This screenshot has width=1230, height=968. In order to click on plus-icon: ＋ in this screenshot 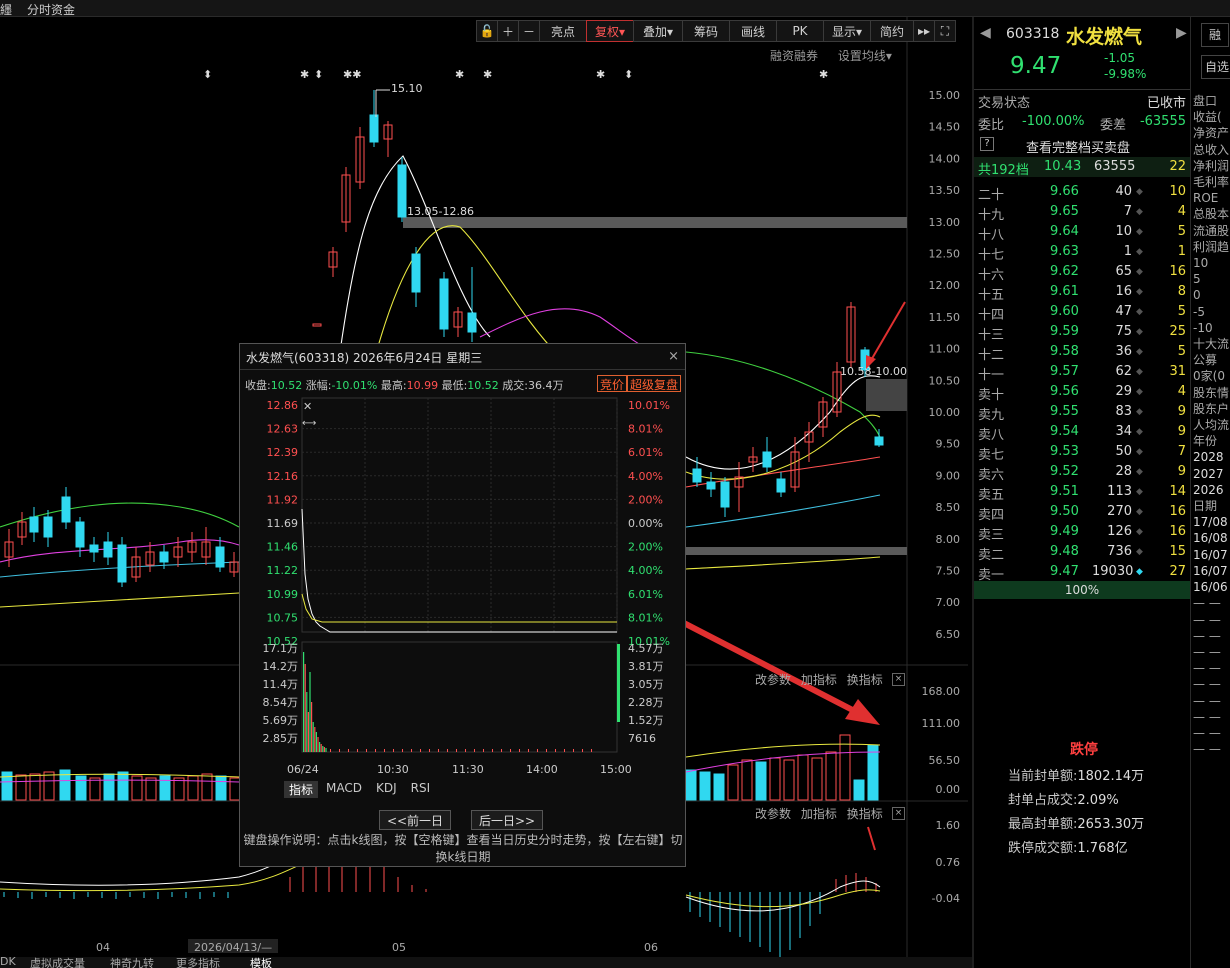, I will do `click(508, 31)`.